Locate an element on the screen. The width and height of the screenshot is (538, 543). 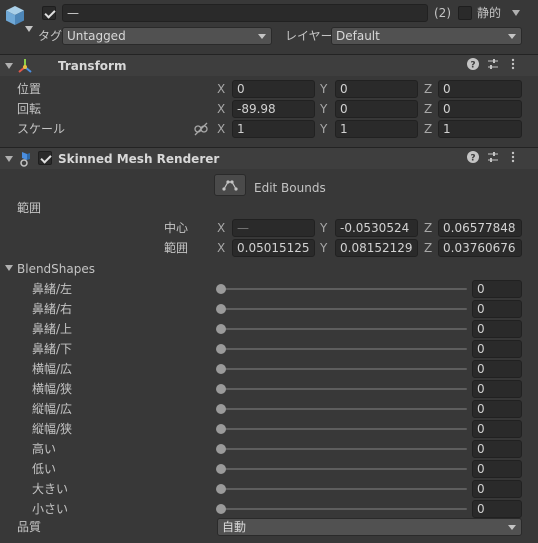
static-dropdown-icon is located at coordinates (516, 13).